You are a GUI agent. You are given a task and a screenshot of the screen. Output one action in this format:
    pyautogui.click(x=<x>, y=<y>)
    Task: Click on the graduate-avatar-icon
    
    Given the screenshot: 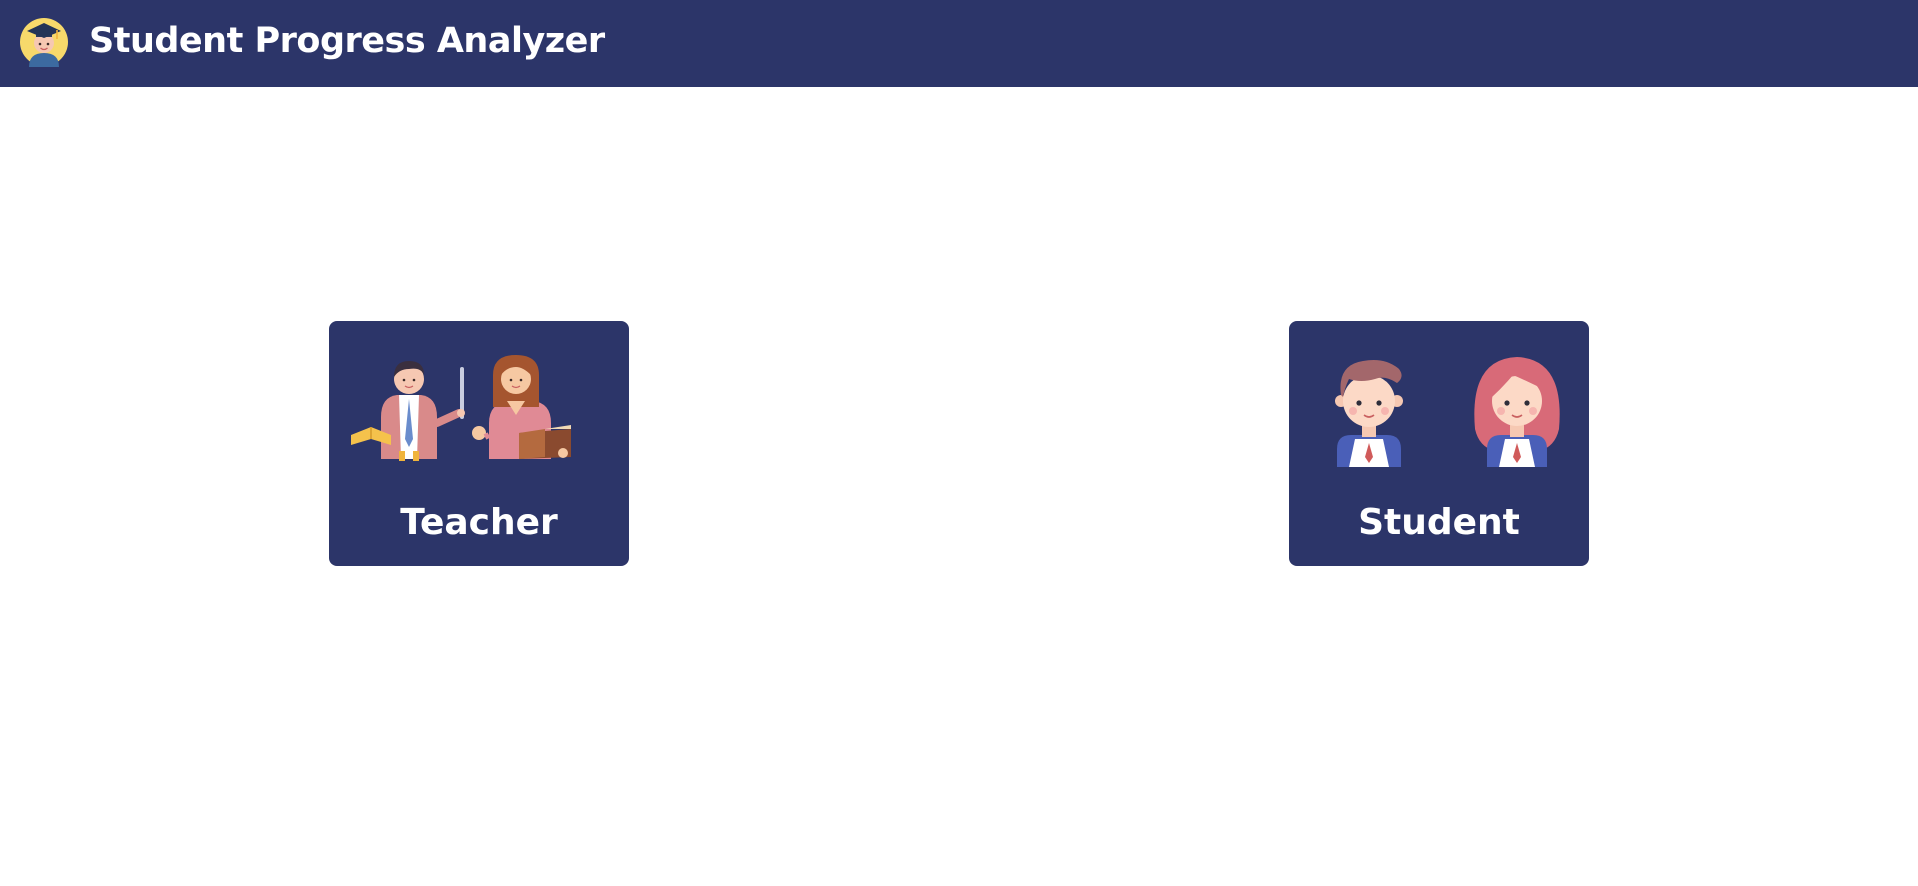 What is the action you would take?
    pyautogui.click(x=44, y=42)
    